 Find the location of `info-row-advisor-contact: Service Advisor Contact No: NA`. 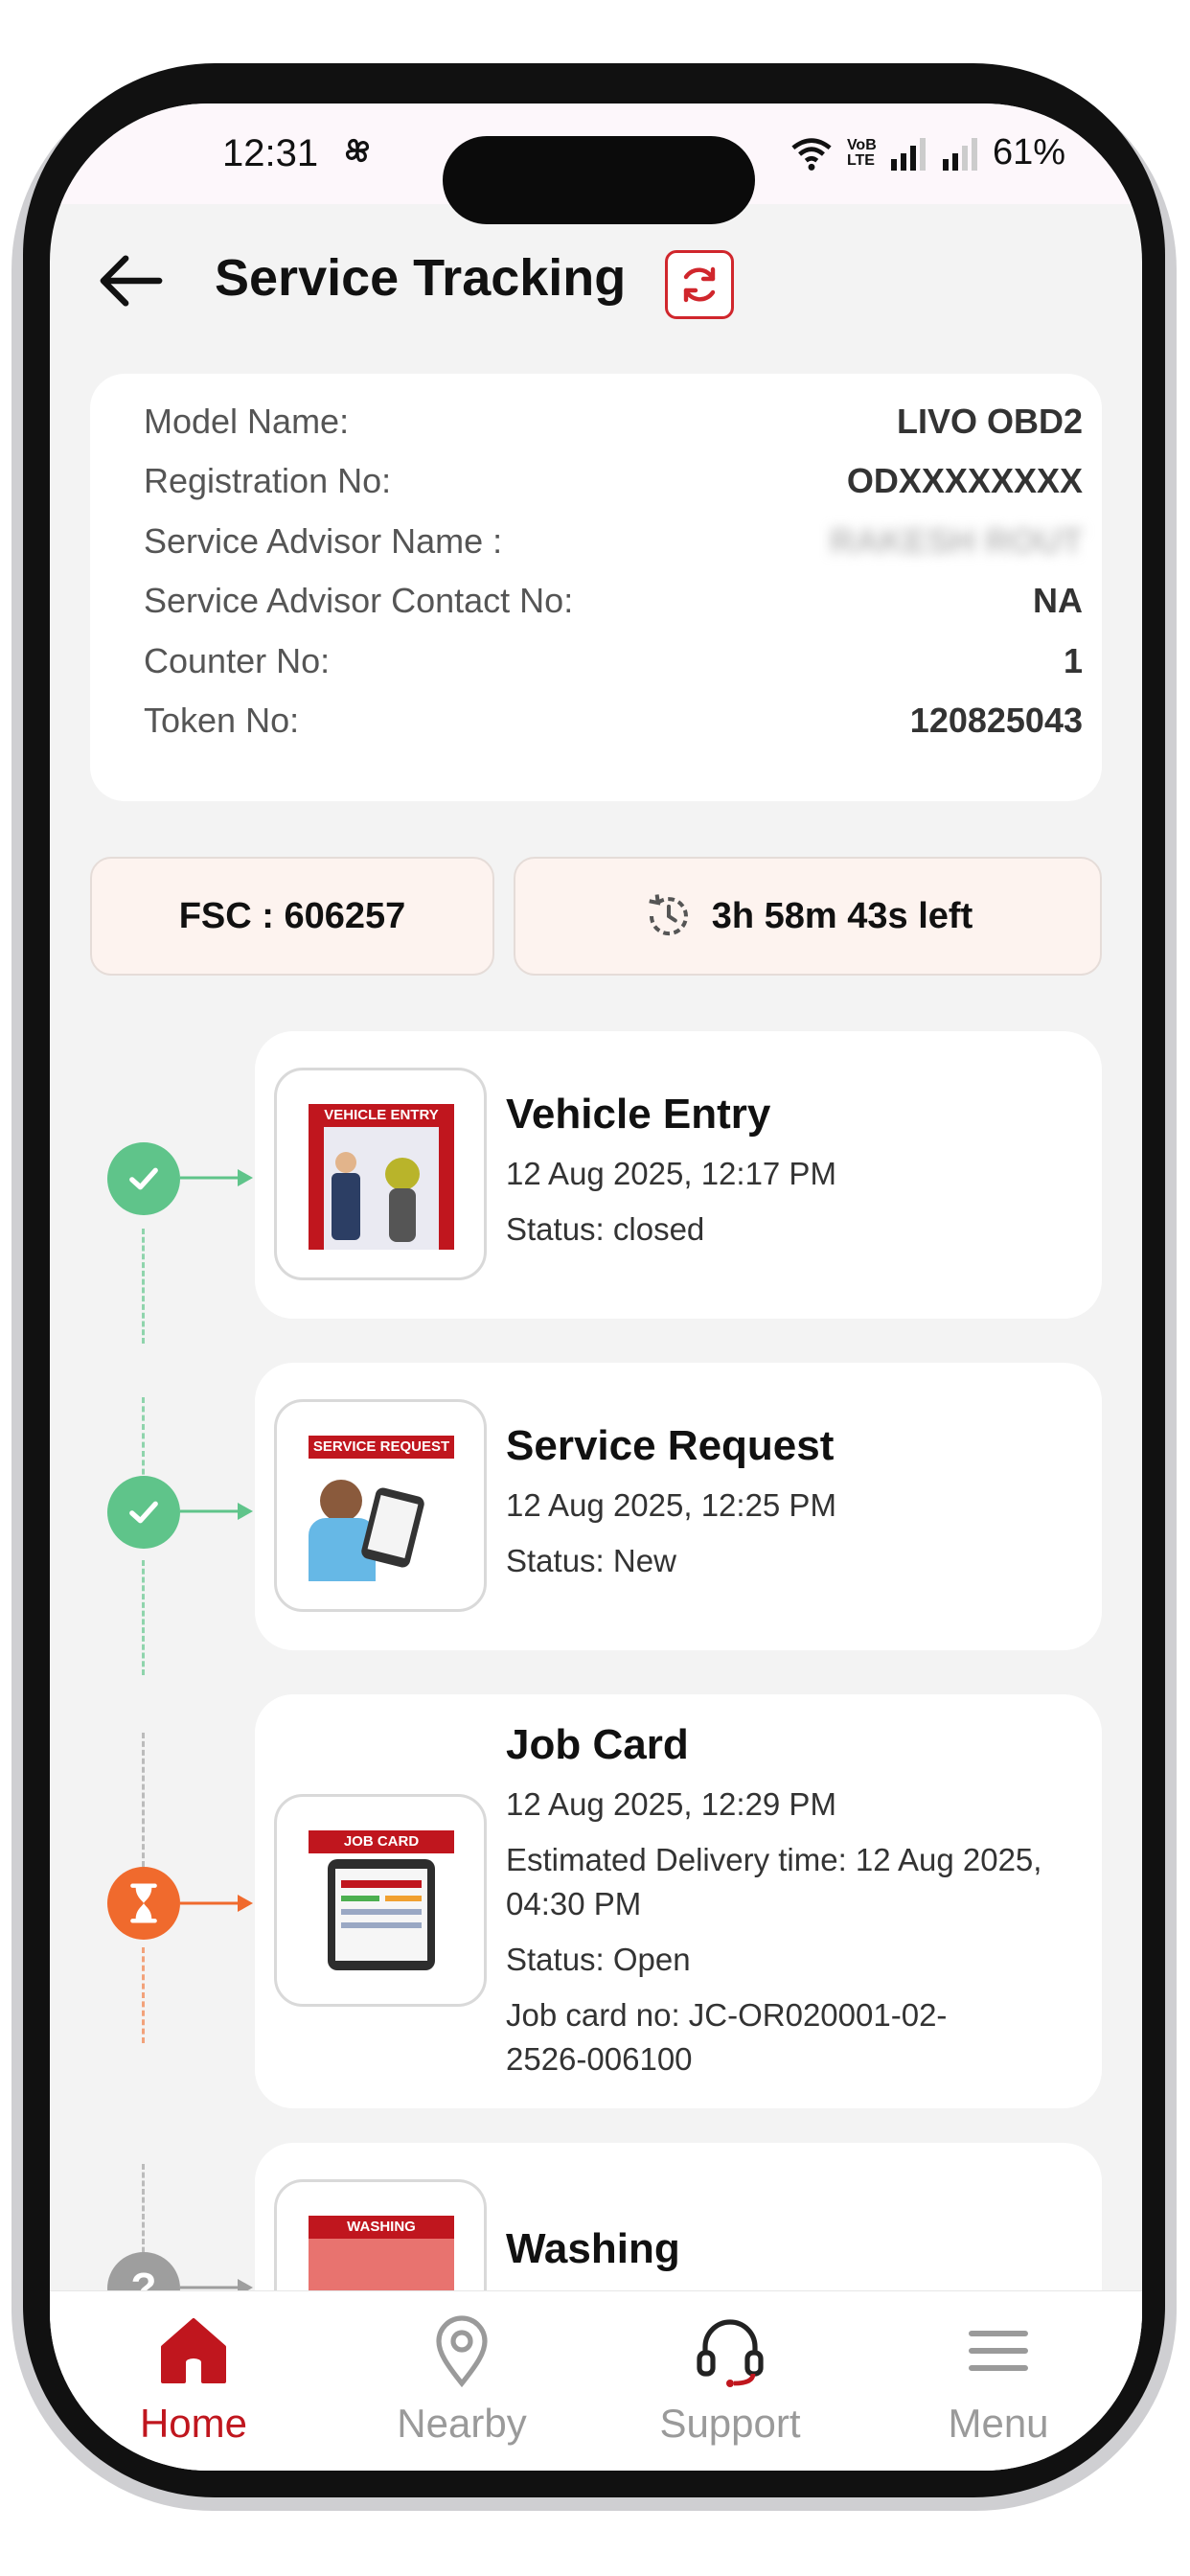

info-row-advisor-contact: Service Advisor Contact No: NA is located at coordinates (614, 601).